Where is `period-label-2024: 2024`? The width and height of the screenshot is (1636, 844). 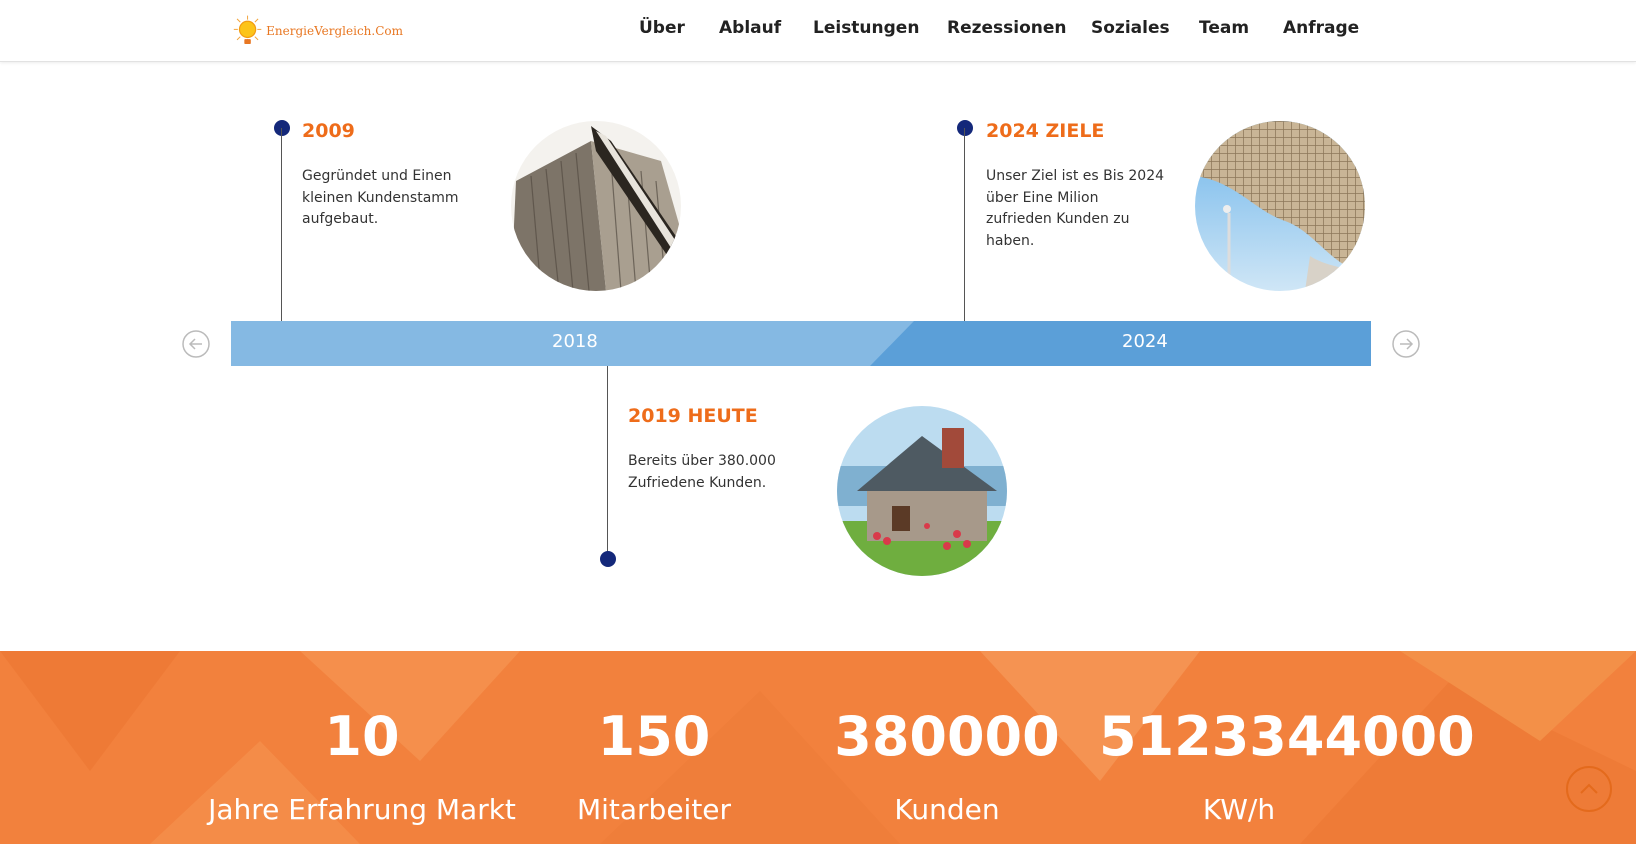
period-label-2024: 2024 is located at coordinates (1145, 341).